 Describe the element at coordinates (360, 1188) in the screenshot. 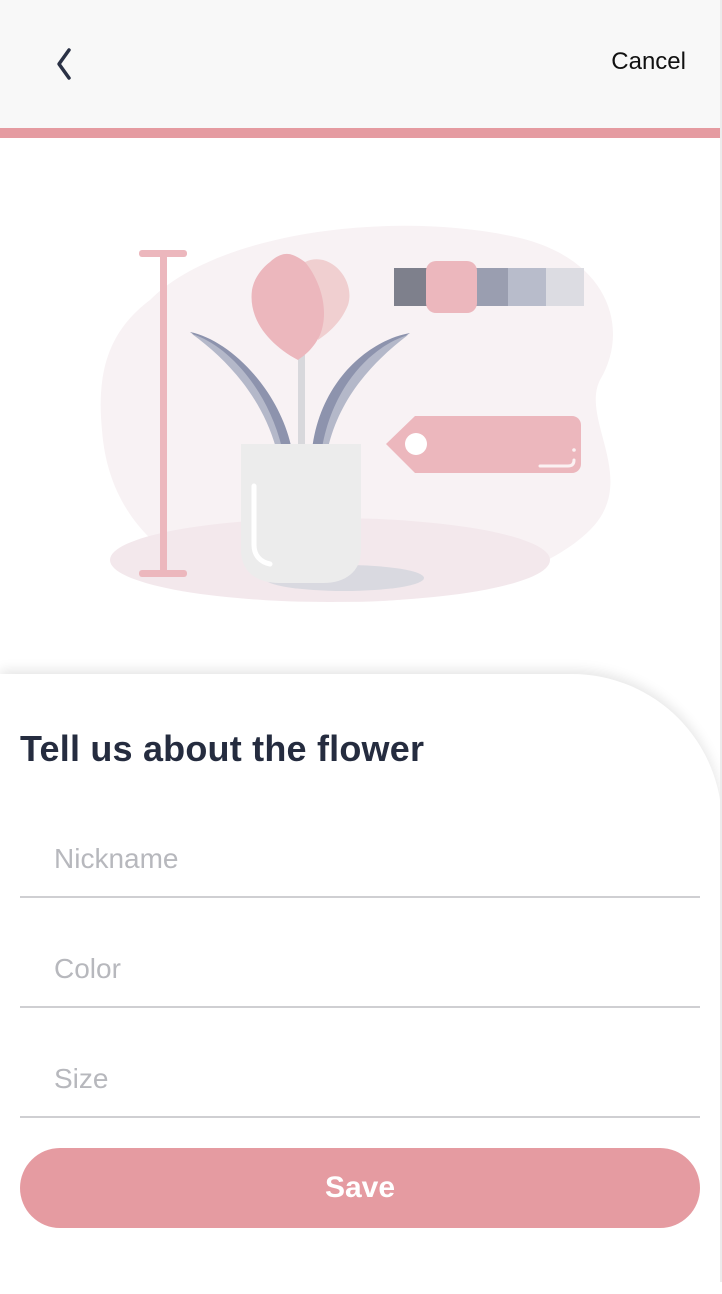

I see `save-button: Save` at that location.